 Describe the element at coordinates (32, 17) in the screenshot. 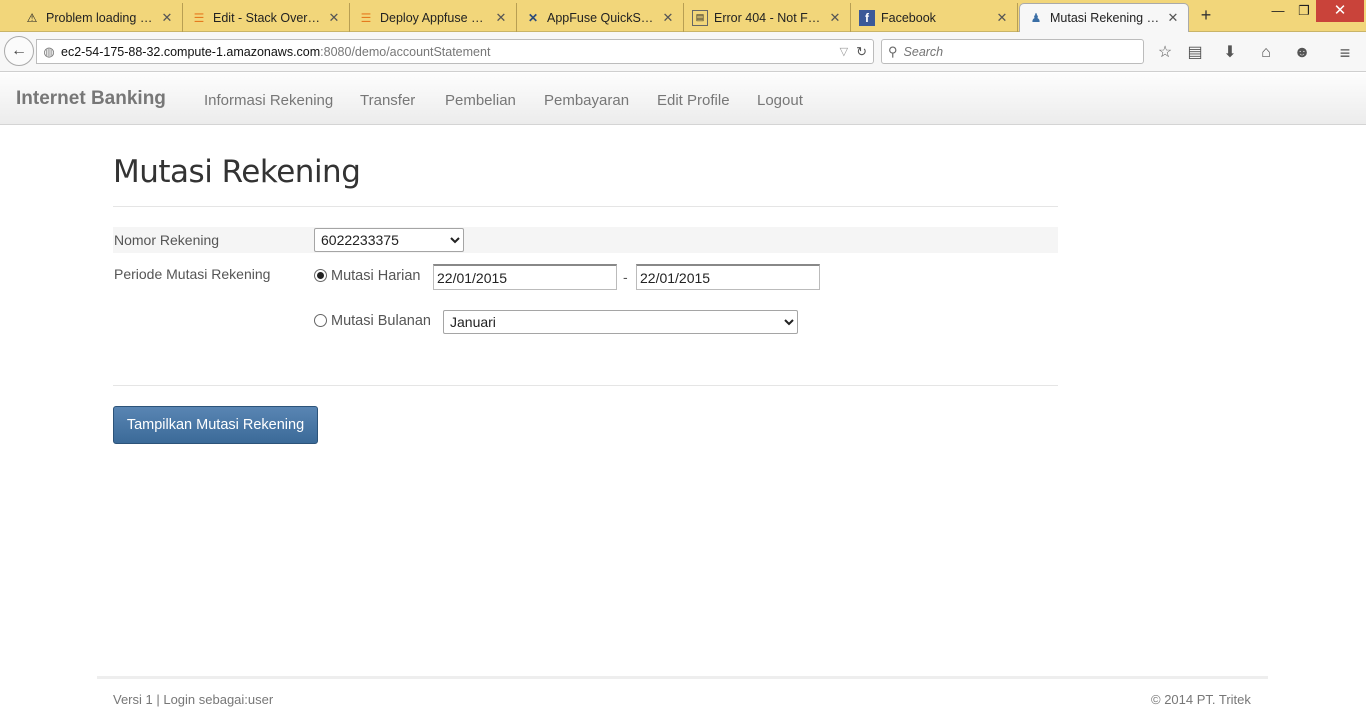

I see `warning-icon: ⚠` at that location.